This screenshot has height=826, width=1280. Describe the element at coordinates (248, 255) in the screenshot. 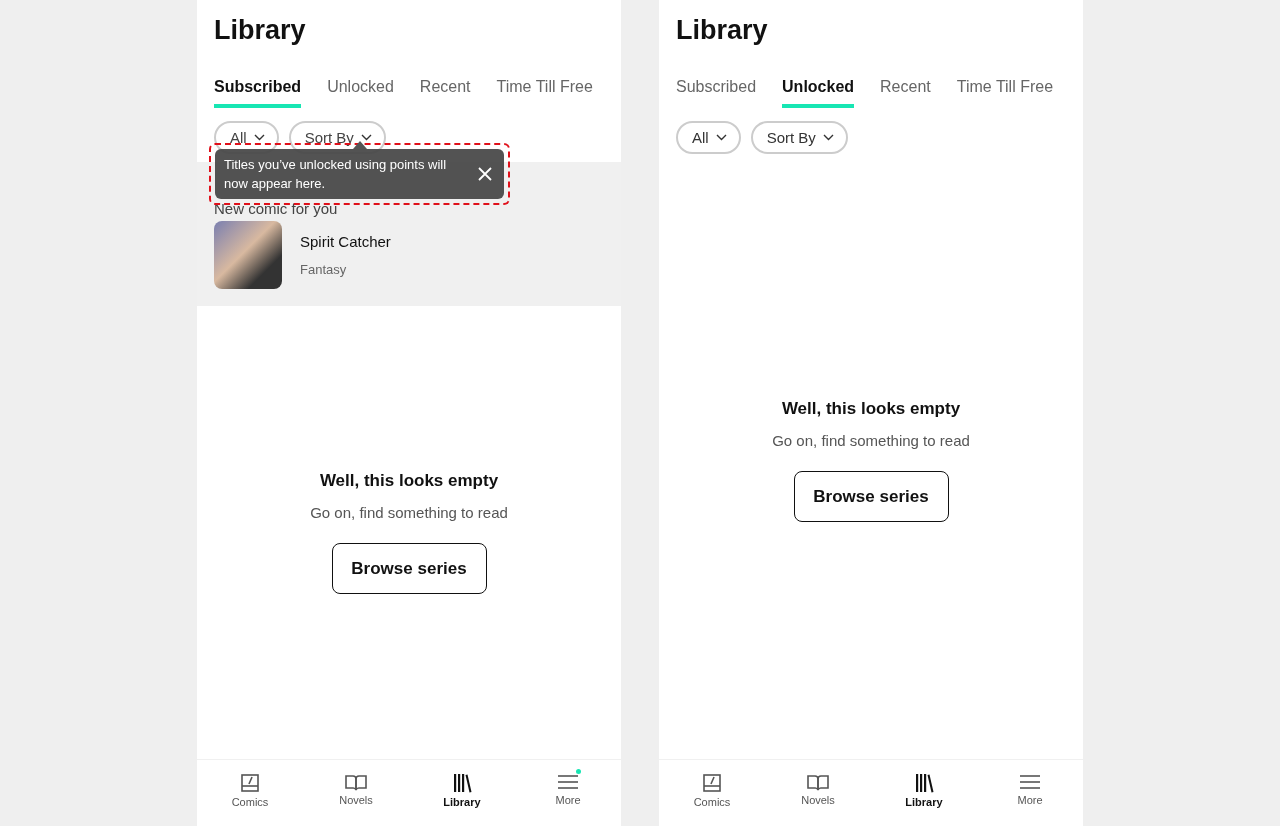

I see `photo-placeholder` at that location.